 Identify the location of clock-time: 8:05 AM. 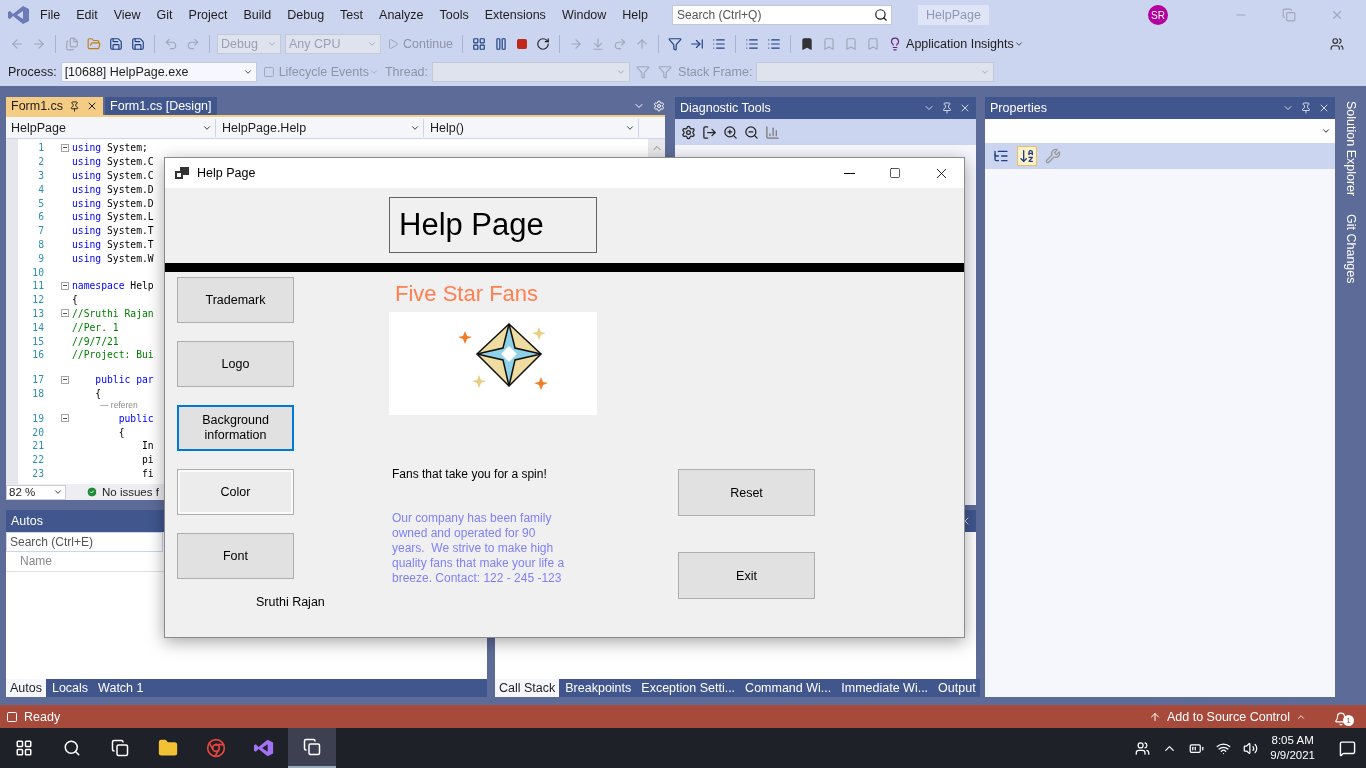
(1292, 740).